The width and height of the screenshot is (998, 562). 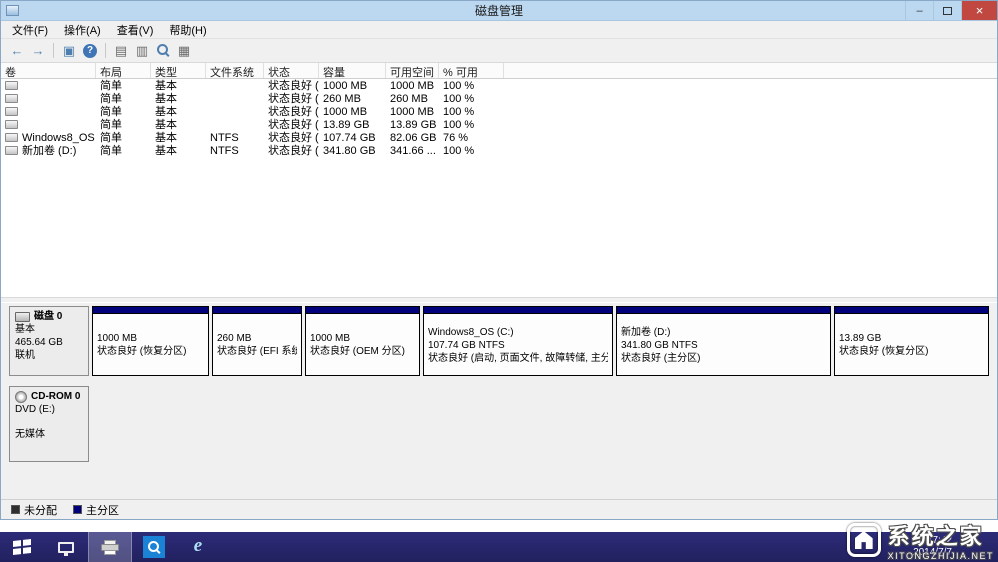 I want to click on column-header-free: 可用空间, so click(x=412, y=70).